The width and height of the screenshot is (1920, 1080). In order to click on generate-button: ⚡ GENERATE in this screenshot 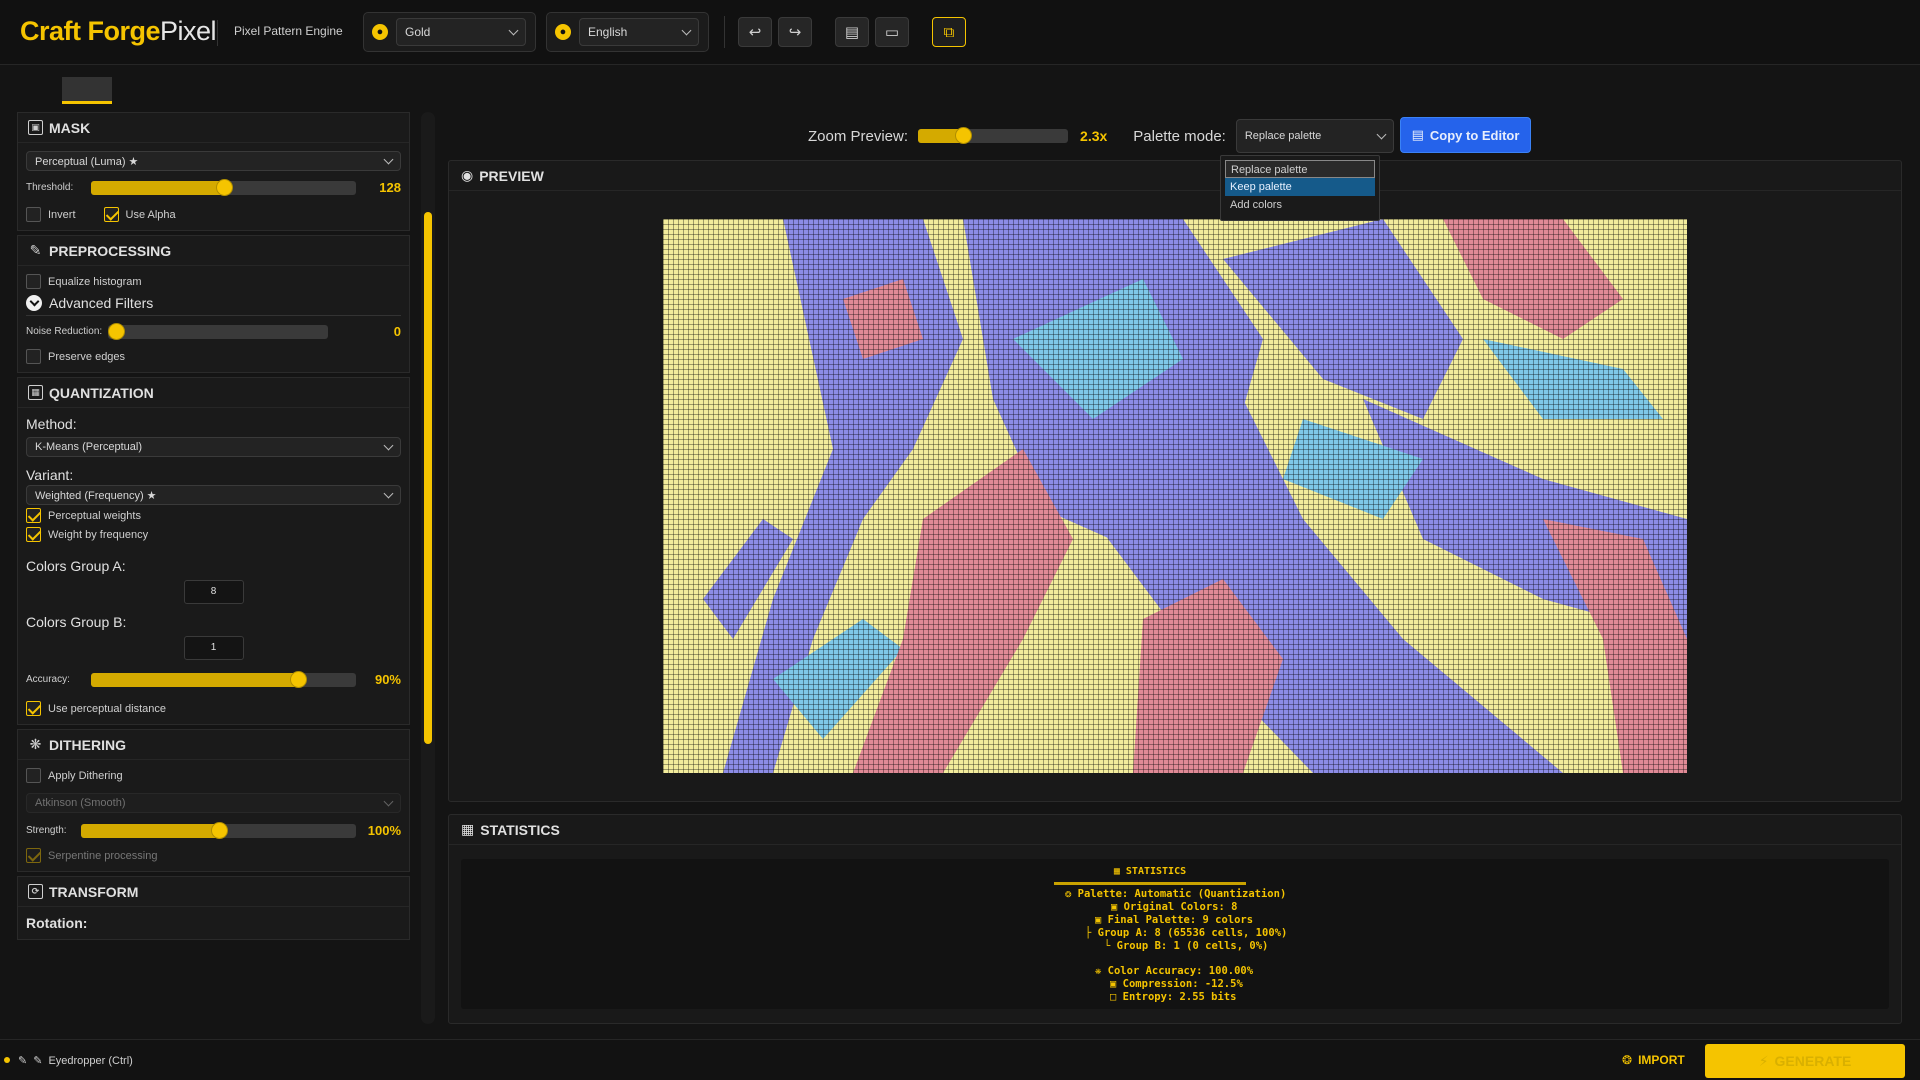, I will do `click(1805, 1061)`.